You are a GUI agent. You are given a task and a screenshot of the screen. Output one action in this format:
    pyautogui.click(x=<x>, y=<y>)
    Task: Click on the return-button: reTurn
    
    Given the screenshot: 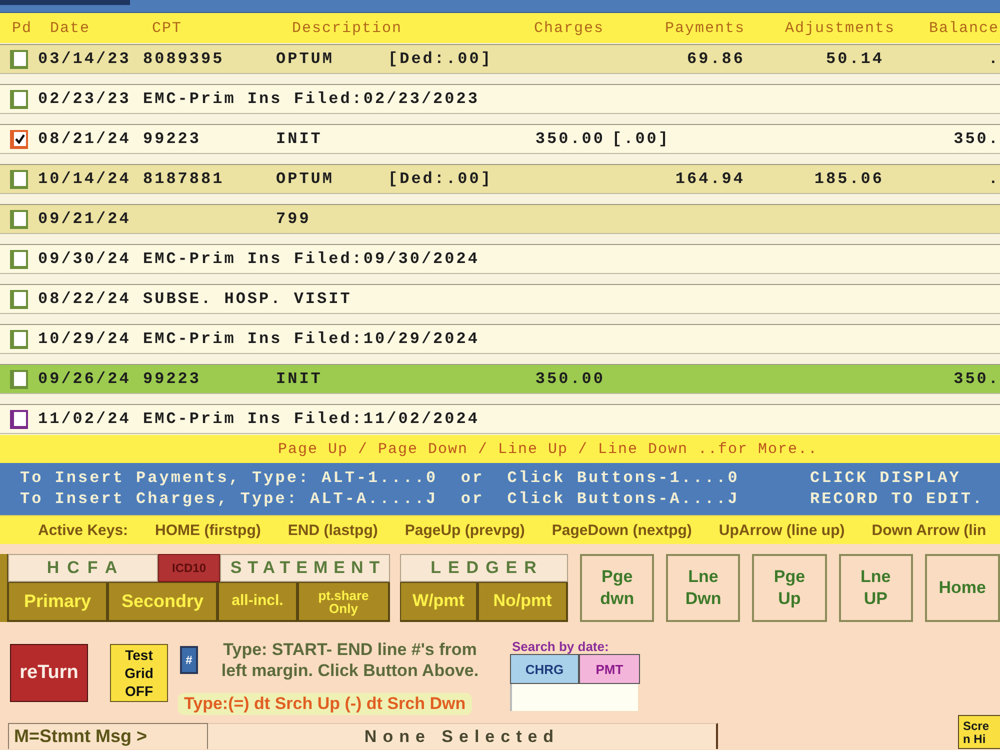 What is the action you would take?
    pyautogui.click(x=49, y=673)
    